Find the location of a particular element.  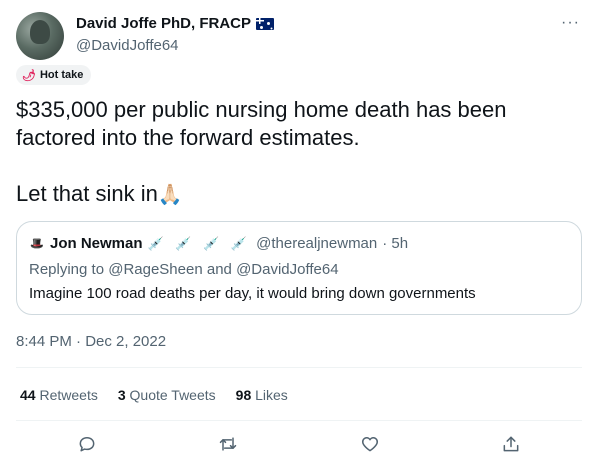

chili-pepper-icon: 🌶 is located at coordinates (29, 75).